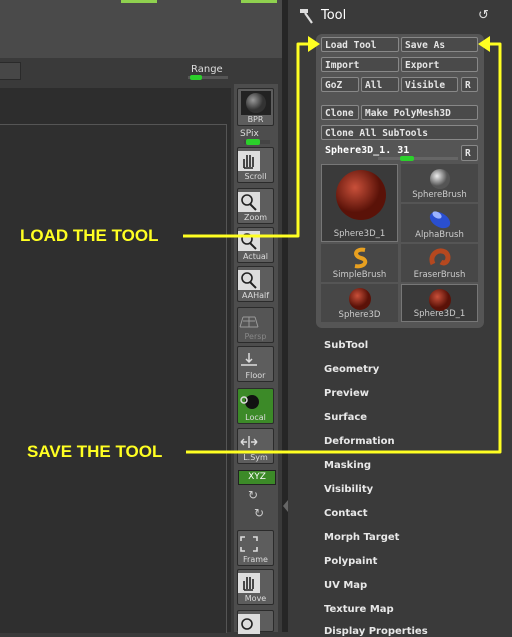 The width and height of the screenshot is (512, 637). I want to click on annotation-save-label: SAVE THE TOOL, so click(95, 451).